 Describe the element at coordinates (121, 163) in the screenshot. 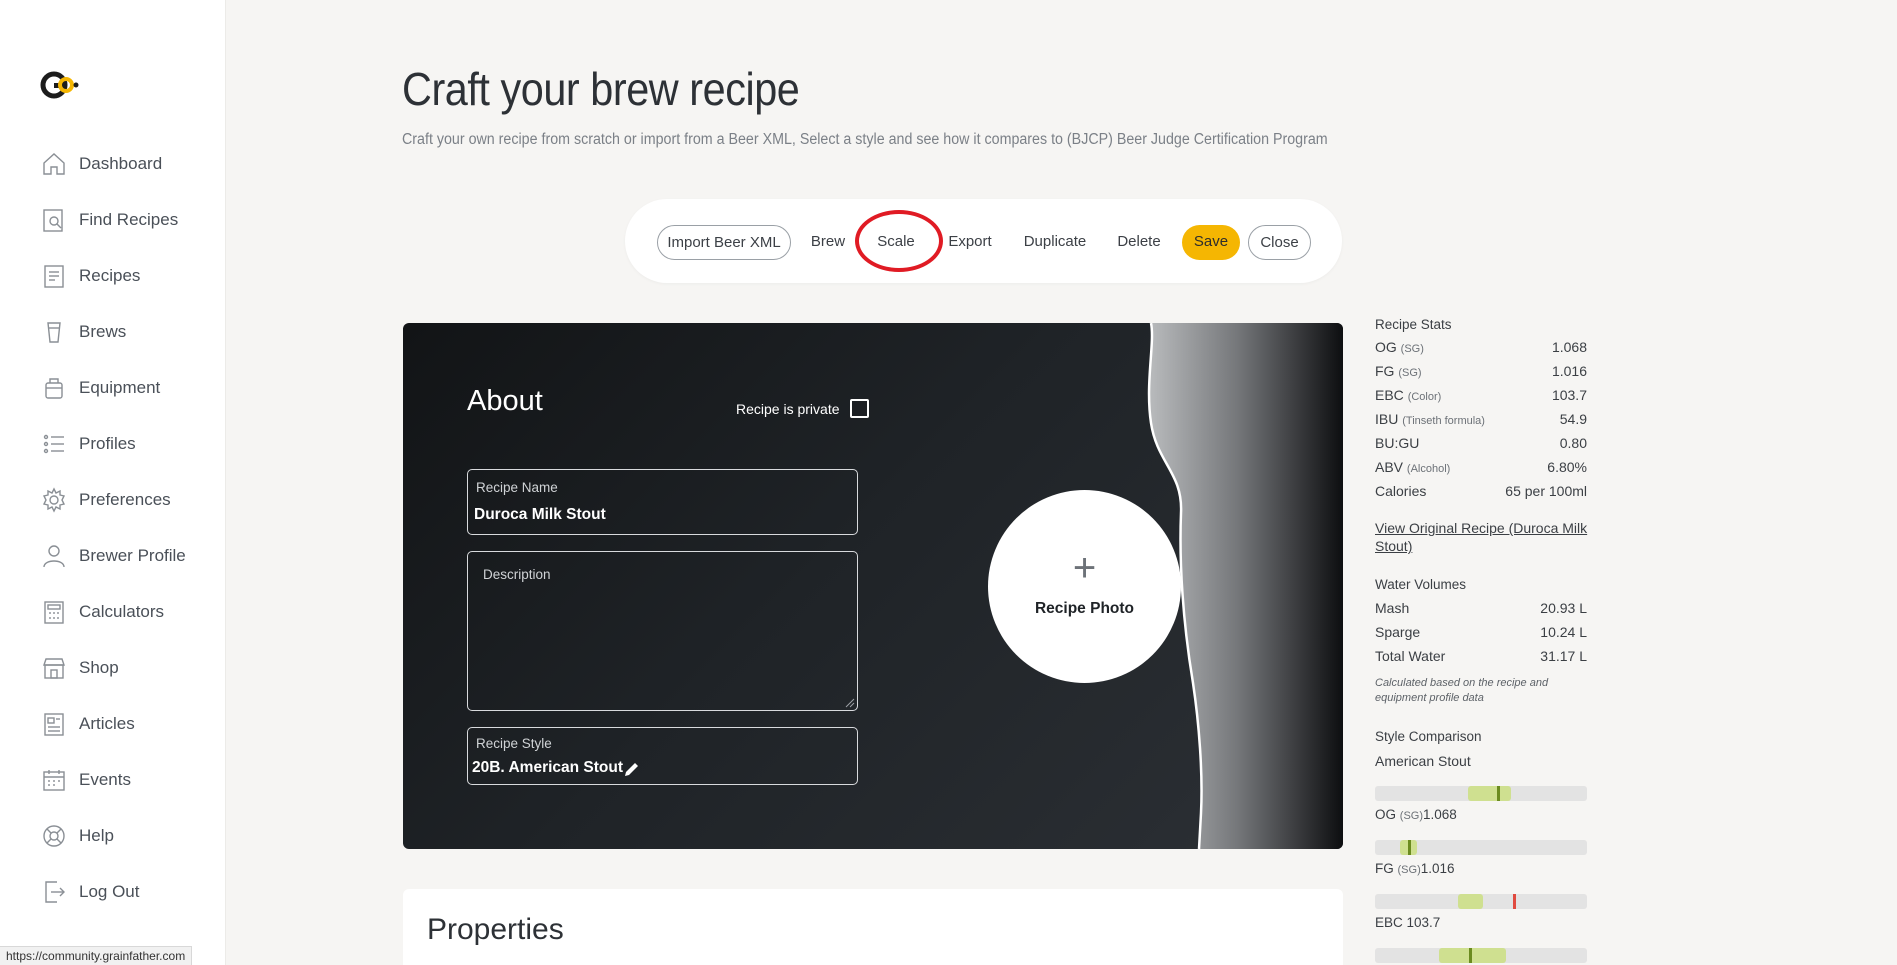

I see `sidebar-item-label: Dashboard` at that location.